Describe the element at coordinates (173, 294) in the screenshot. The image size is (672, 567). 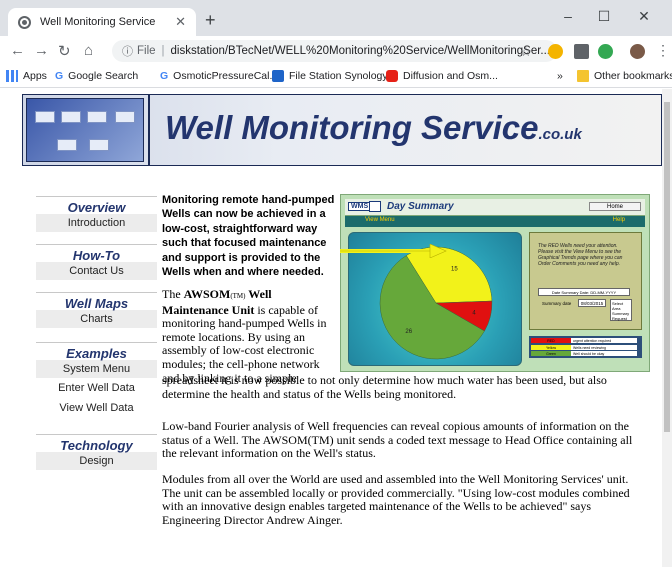
I see `awsom-text: The` at that location.